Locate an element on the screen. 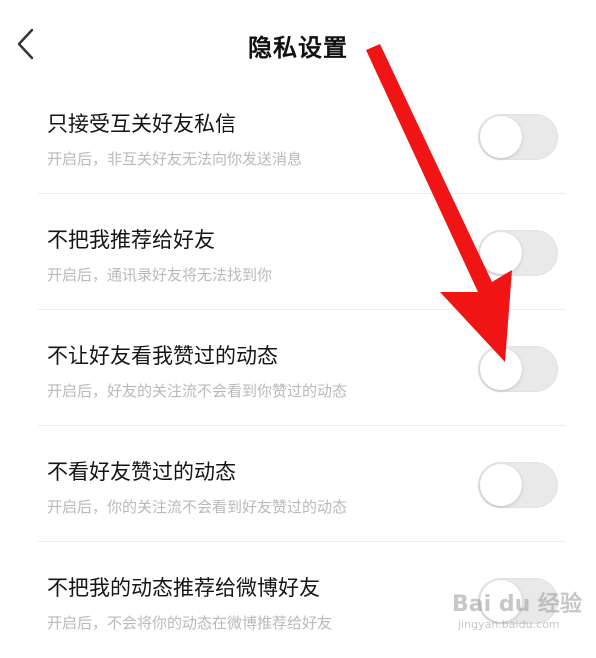  watermark-site: jingyan.baidu.com is located at coordinates (509, 624).